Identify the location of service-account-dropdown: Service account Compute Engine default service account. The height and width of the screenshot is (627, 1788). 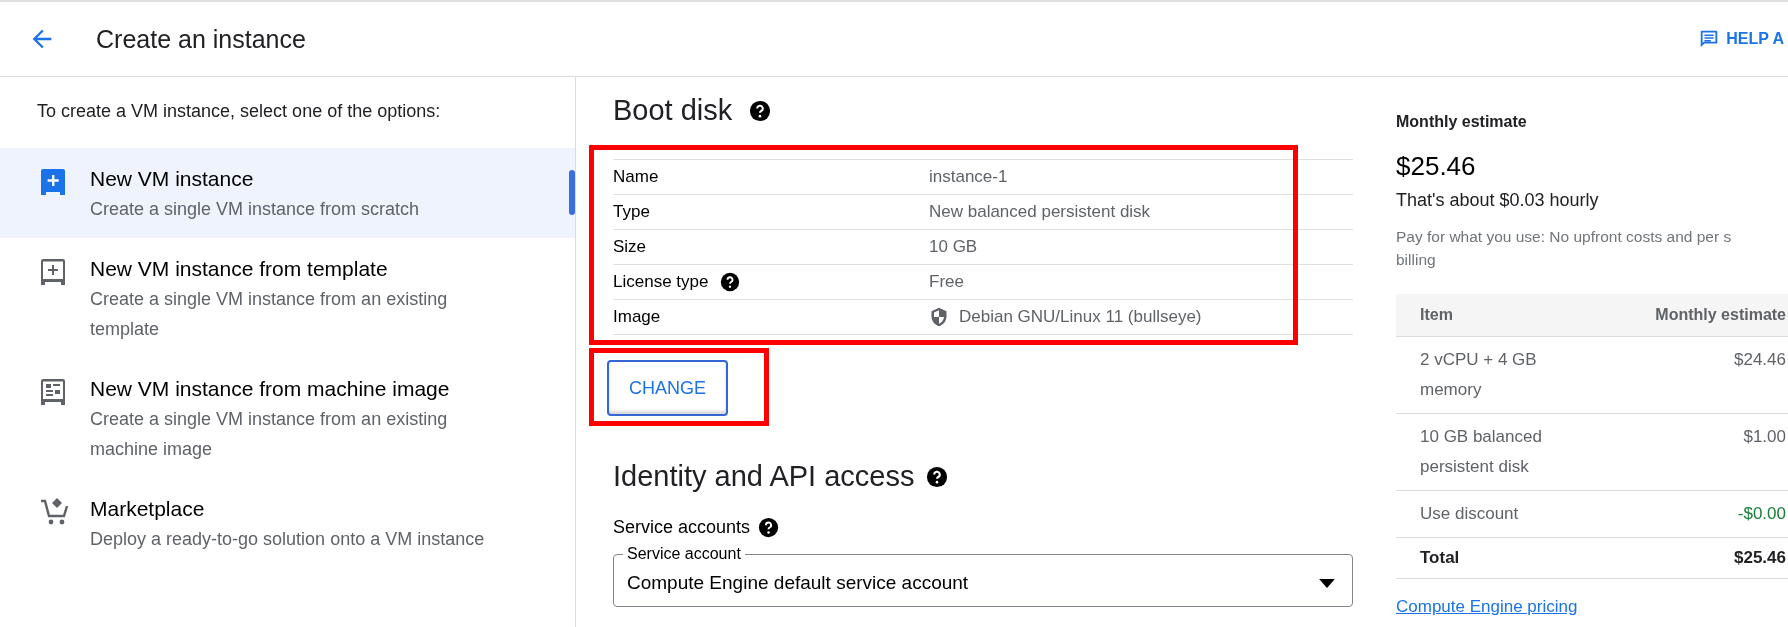
(983, 575).